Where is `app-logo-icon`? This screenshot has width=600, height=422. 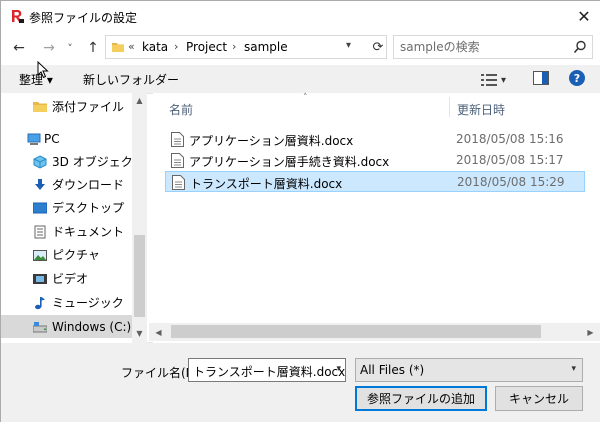 app-logo-icon is located at coordinates (17, 16).